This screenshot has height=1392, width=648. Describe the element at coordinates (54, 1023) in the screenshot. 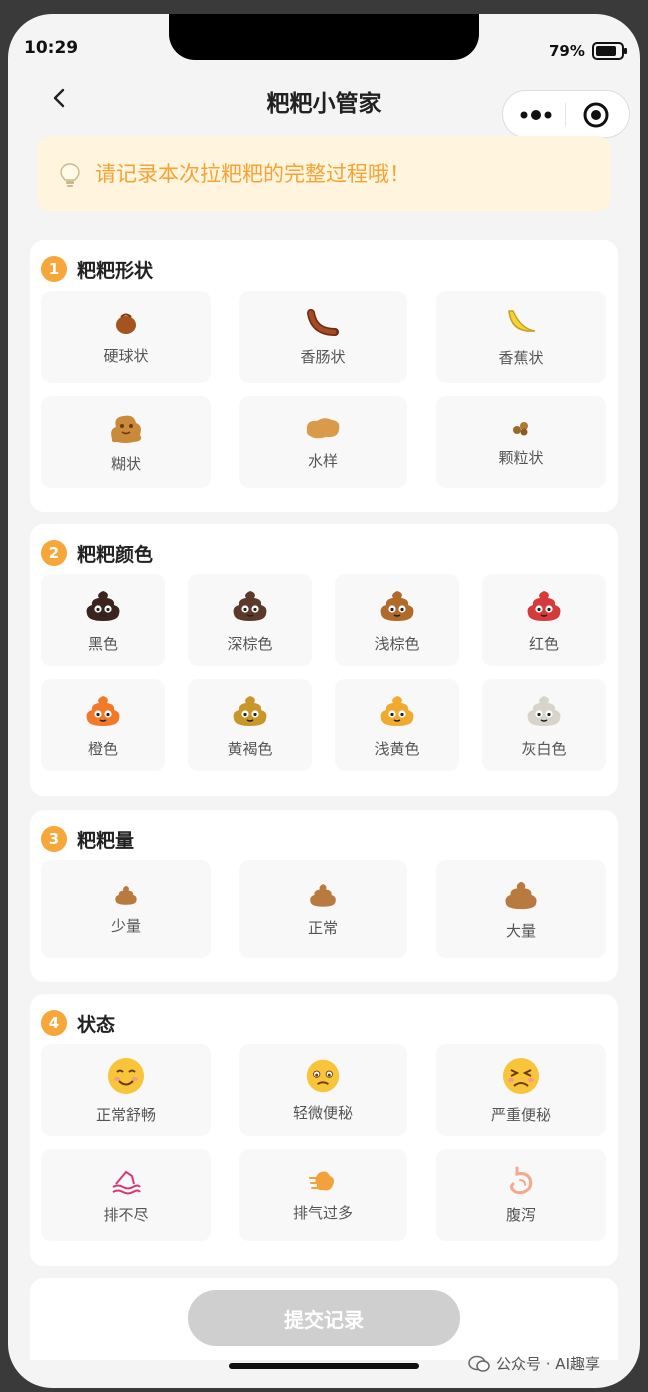

I see `step-number-badge: 4` at that location.